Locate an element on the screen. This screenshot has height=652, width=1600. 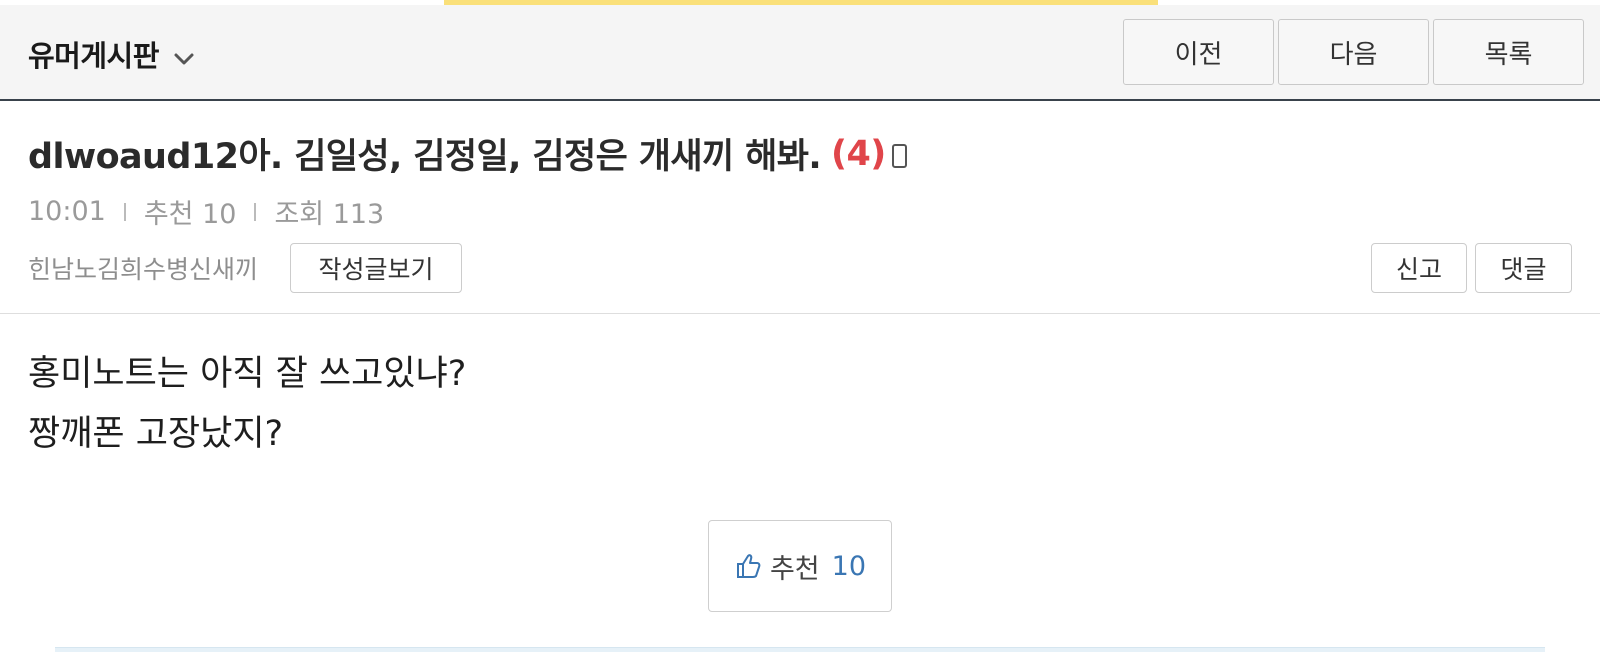
post-body: 홍미노트는 아직 잘 쓰고있냐? 짱깨폰 고장났지? is located at coordinates (247, 404).